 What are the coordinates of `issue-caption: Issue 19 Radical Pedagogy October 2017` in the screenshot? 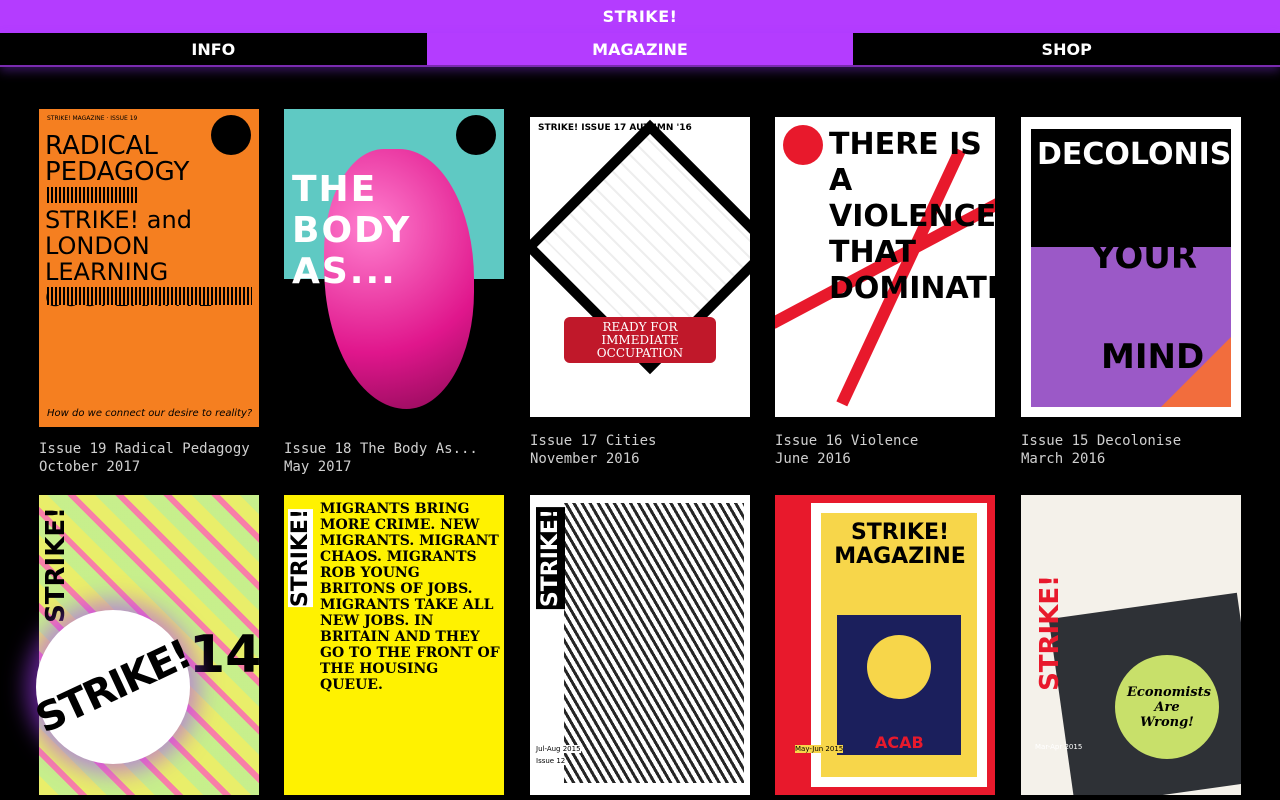 It's located at (144, 458).